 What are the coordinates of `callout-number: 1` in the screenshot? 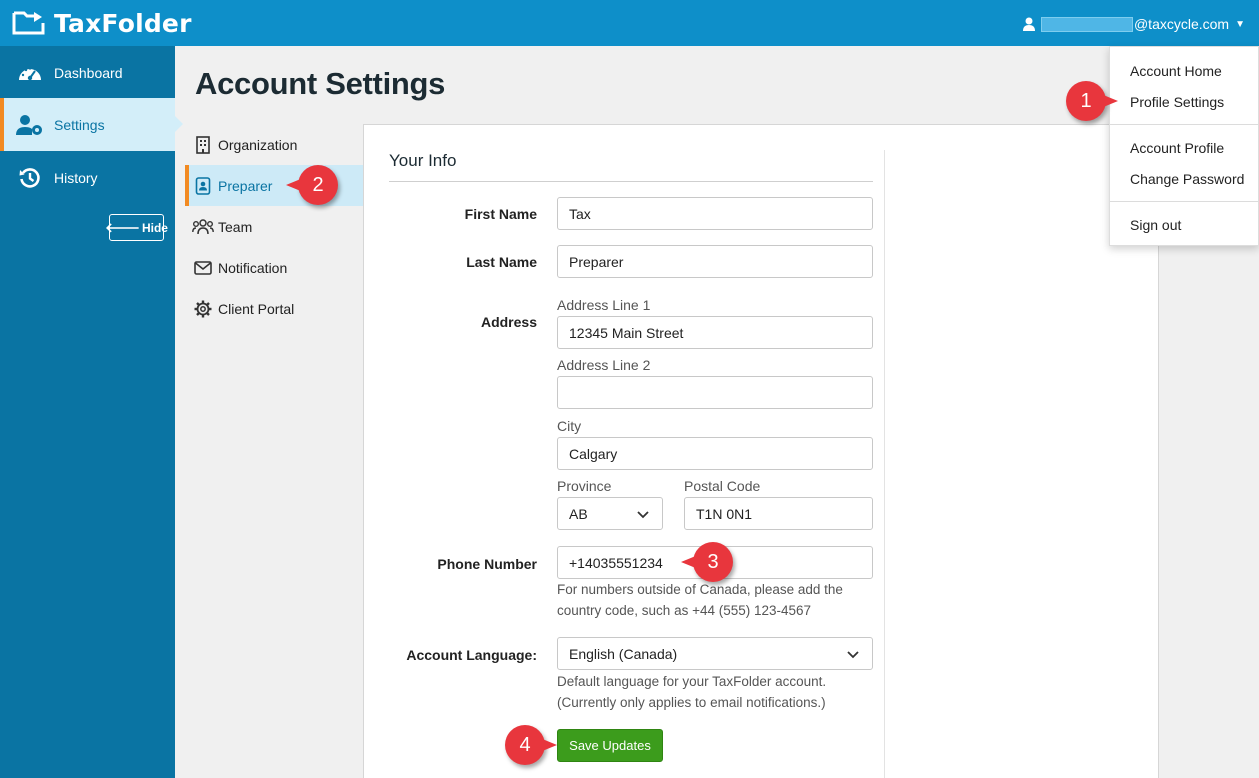 It's located at (1086, 100).